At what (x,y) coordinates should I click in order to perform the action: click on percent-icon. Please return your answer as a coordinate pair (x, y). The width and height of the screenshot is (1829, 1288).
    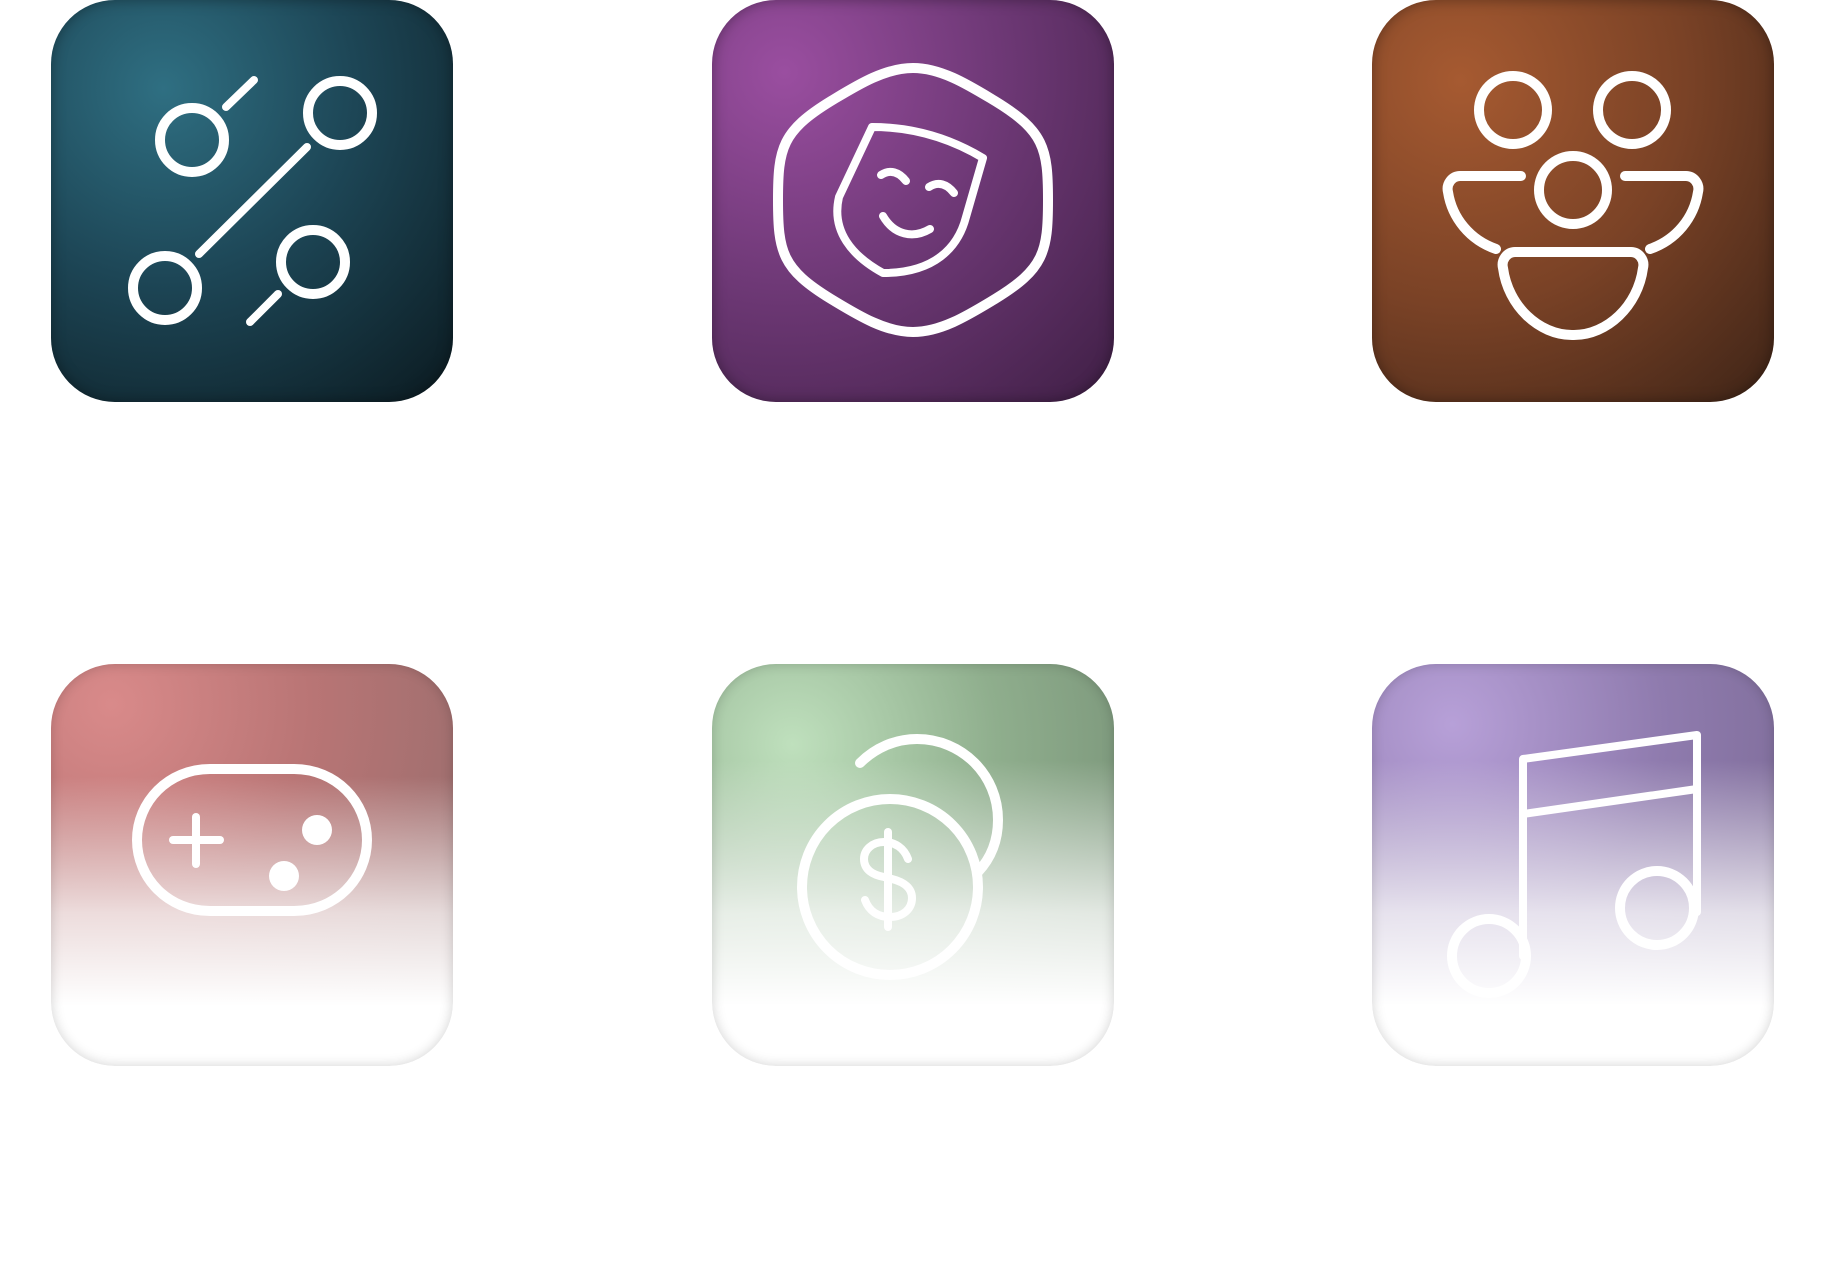
    Looking at the image, I should click on (252, 201).